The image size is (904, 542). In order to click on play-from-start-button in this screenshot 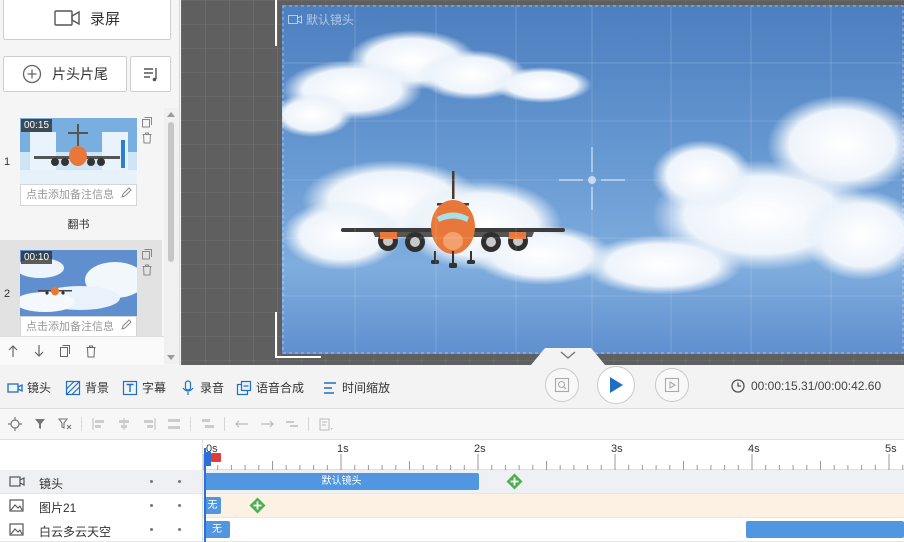, I will do `click(672, 385)`.